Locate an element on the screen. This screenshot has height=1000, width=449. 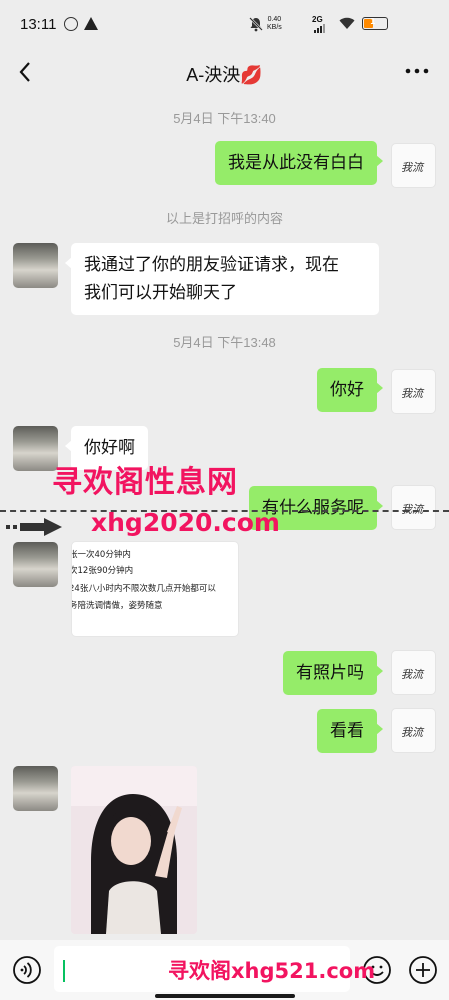
net-speed-unit: KB/s is located at coordinates (274, 27).